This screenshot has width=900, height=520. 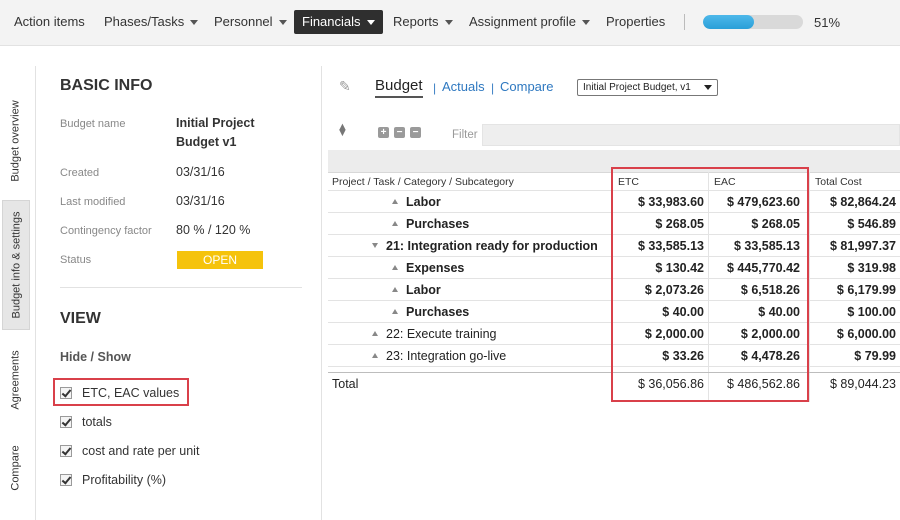 I want to click on nav-reports: Reports, so click(x=423, y=22).